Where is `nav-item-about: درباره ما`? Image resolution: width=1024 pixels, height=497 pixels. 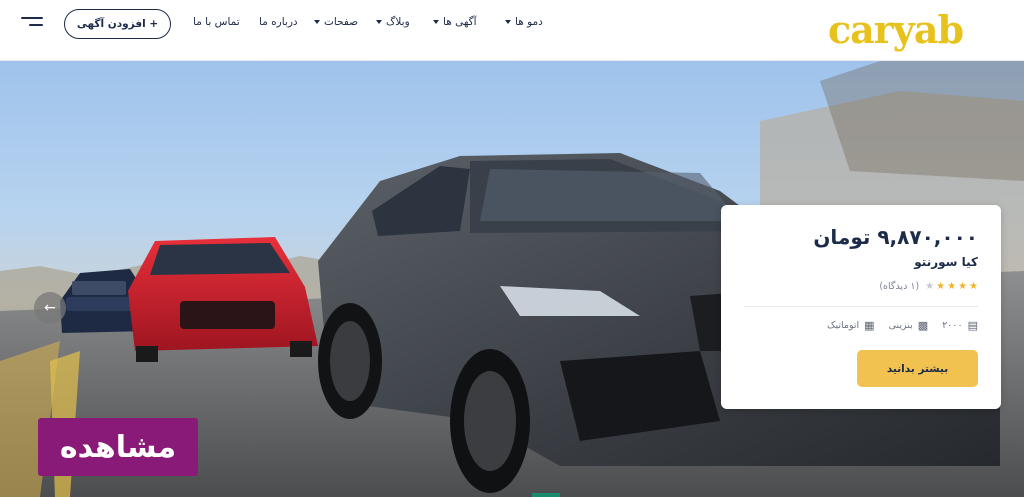 nav-item-about: درباره ما is located at coordinates (278, 22).